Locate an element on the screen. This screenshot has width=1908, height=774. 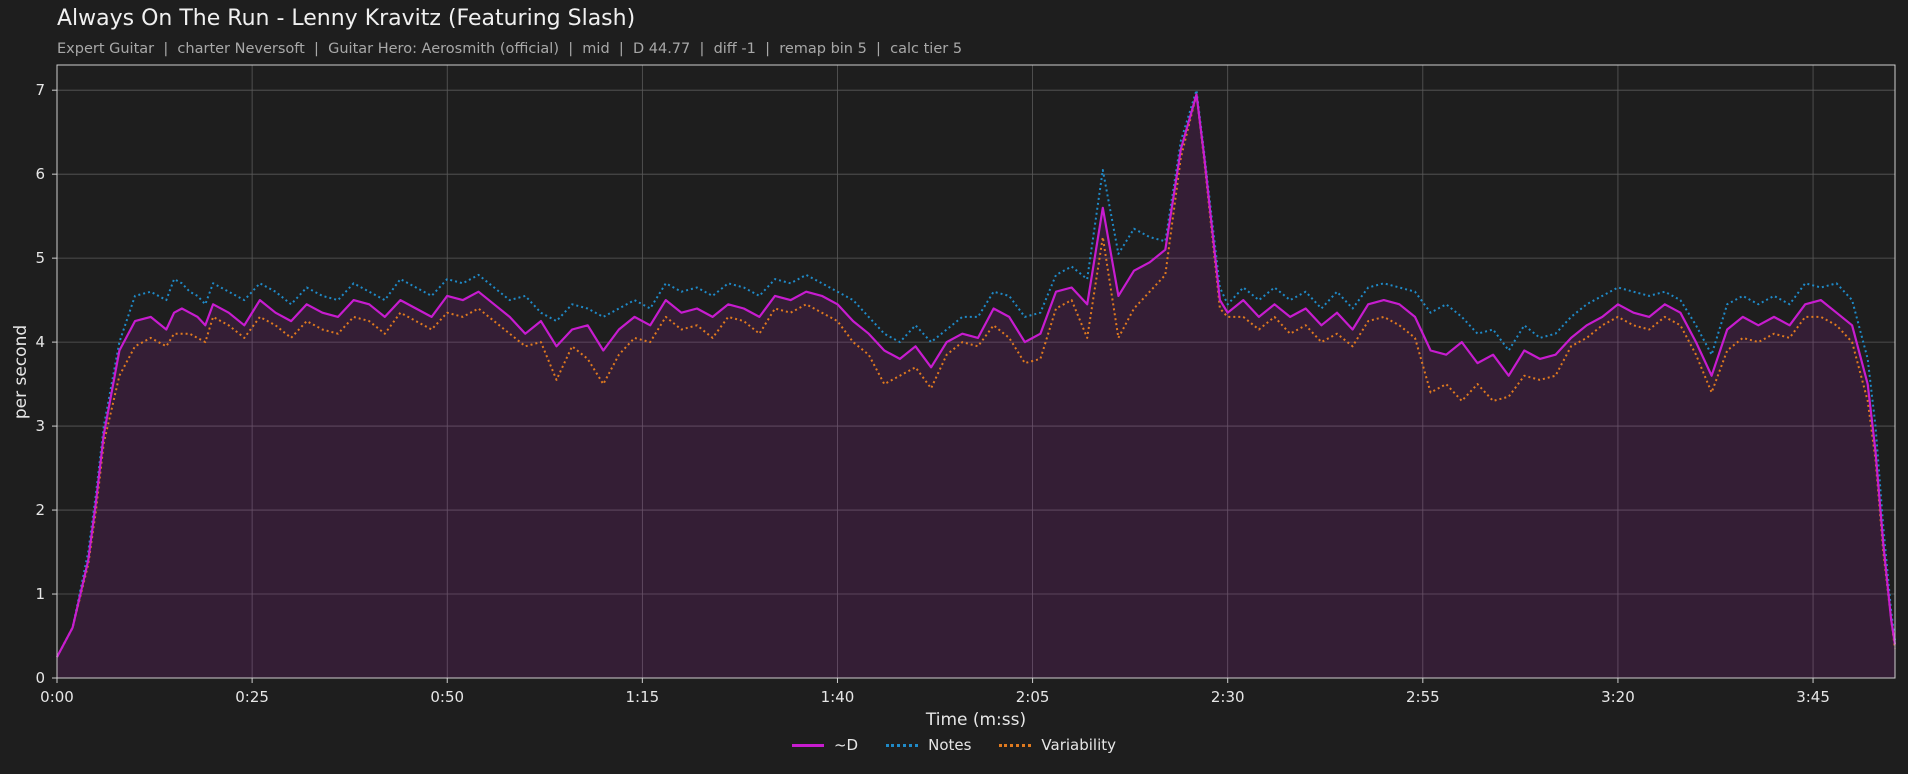
y-tick-label: 6 is located at coordinates (40, 174).